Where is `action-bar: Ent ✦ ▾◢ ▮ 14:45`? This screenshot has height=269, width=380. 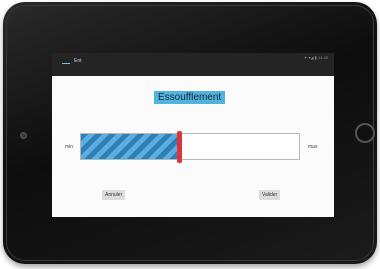
action-bar: Ent ✦ ▾◢ ▮ 14:45 is located at coordinates (193, 64).